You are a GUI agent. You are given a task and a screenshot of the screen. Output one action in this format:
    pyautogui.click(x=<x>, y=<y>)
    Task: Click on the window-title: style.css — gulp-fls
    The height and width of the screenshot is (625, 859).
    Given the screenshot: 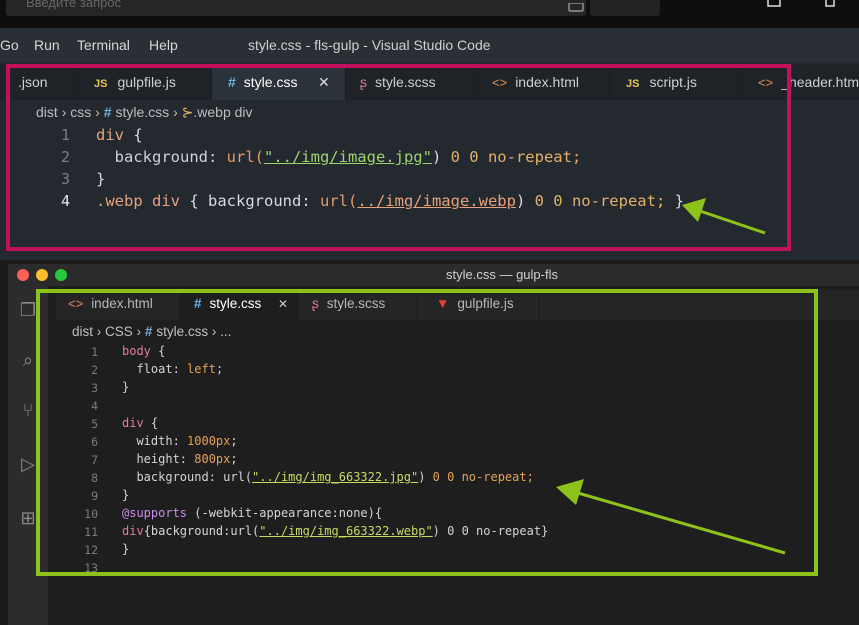 What is the action you would take?
    pyautogui.click(x=502, y=274)
    